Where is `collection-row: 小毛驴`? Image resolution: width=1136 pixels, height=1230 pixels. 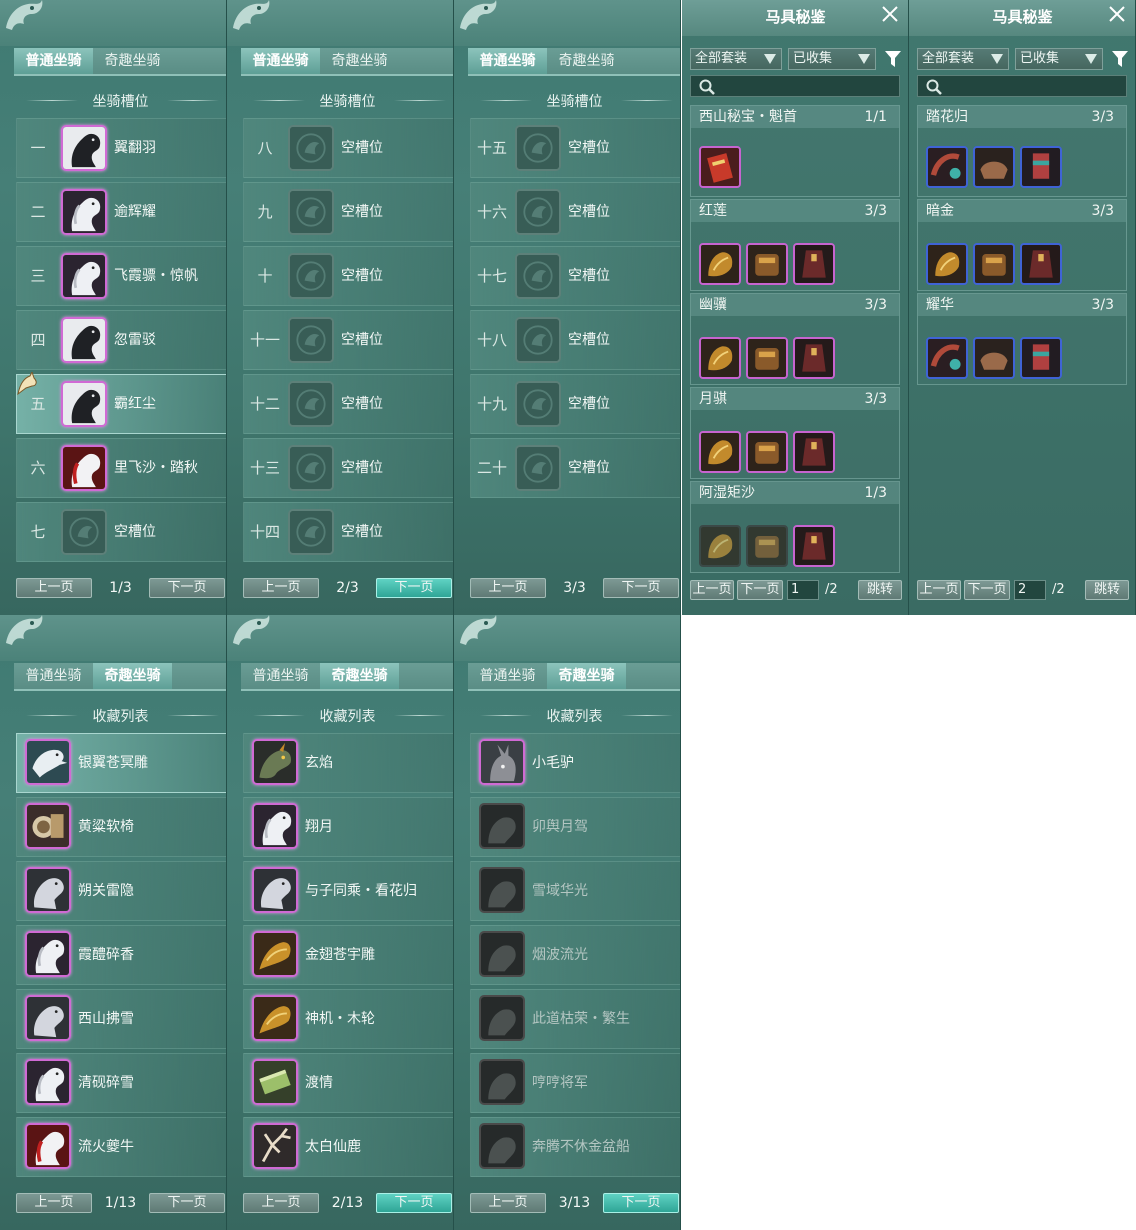 collection-row: 小毛驴 is located at coordinates (575, 763).